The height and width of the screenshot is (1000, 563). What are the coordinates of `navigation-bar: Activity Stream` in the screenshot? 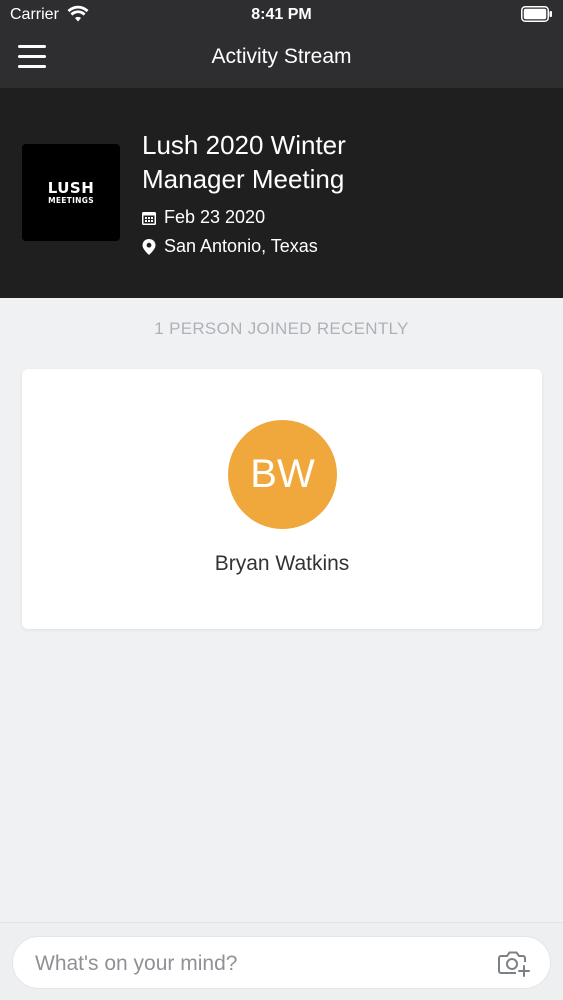 It's located at (281, 59).